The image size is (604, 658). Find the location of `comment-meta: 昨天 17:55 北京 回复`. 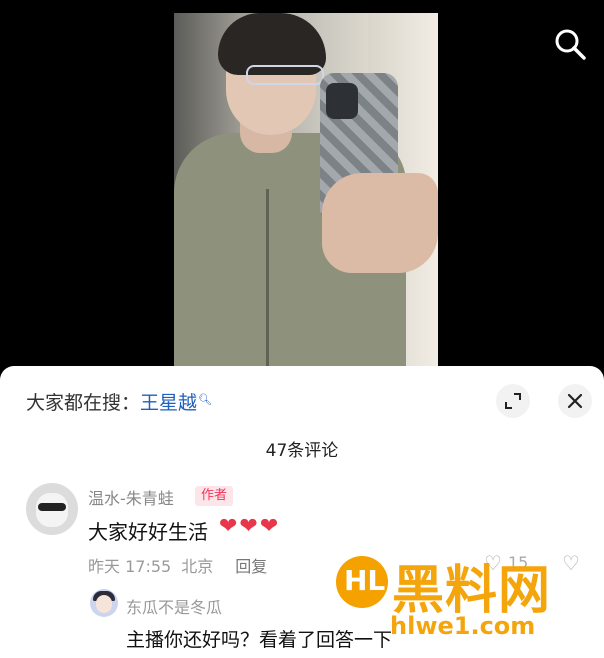

comment-meta: 昨天 17:55 北京 回复 is located at coordinates (182, 565).